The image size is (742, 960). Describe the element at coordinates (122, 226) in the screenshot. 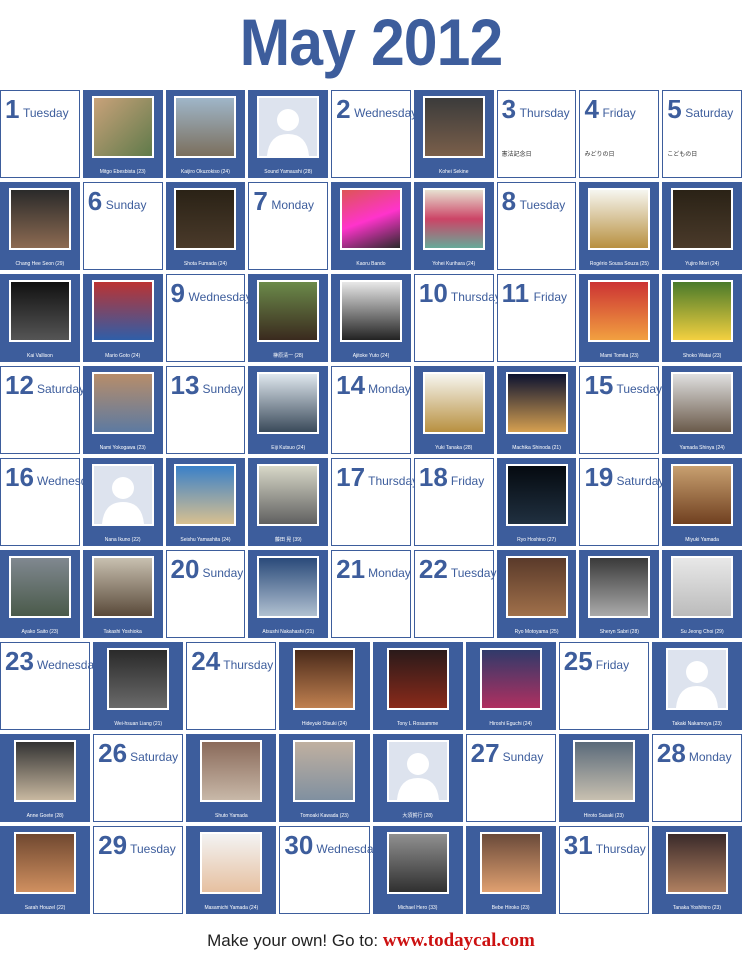

I see `day-cell-6: 6 Sunday` at that location.